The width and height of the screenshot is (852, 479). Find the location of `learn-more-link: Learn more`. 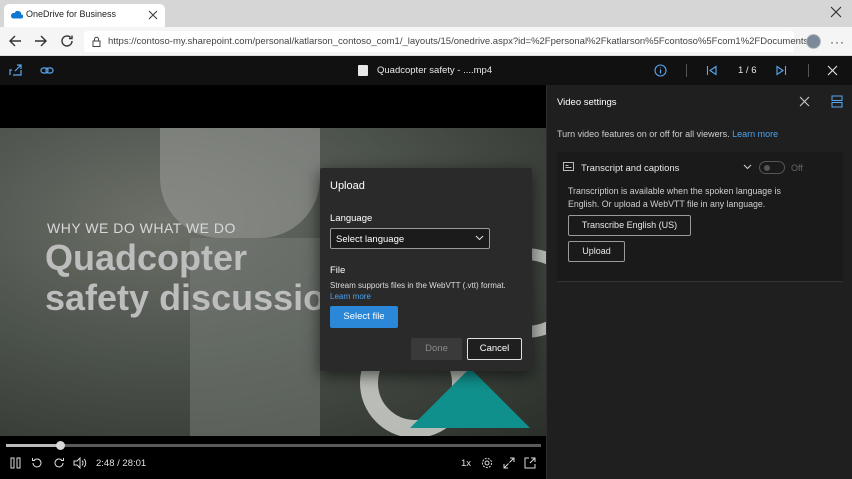

learn-more-link: Learn more is located at coordinates (350, 296).